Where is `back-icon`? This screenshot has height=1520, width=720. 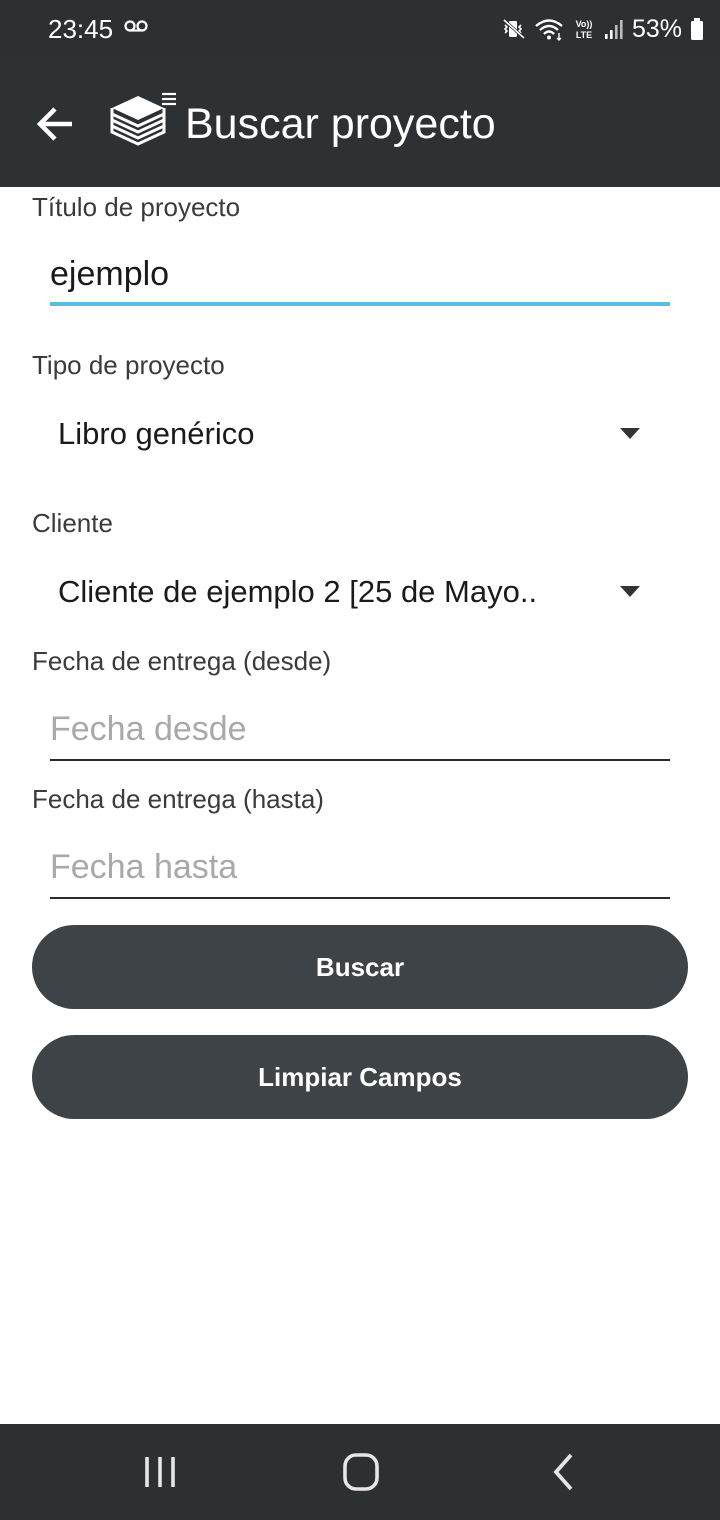
back-icon is located at coordinates (563, 1472).